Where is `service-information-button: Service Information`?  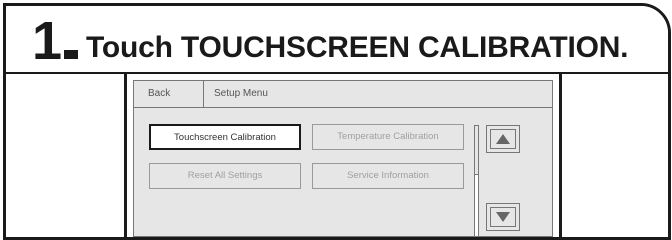 service-information-button: Service Information is located at coordinates (388, 176).